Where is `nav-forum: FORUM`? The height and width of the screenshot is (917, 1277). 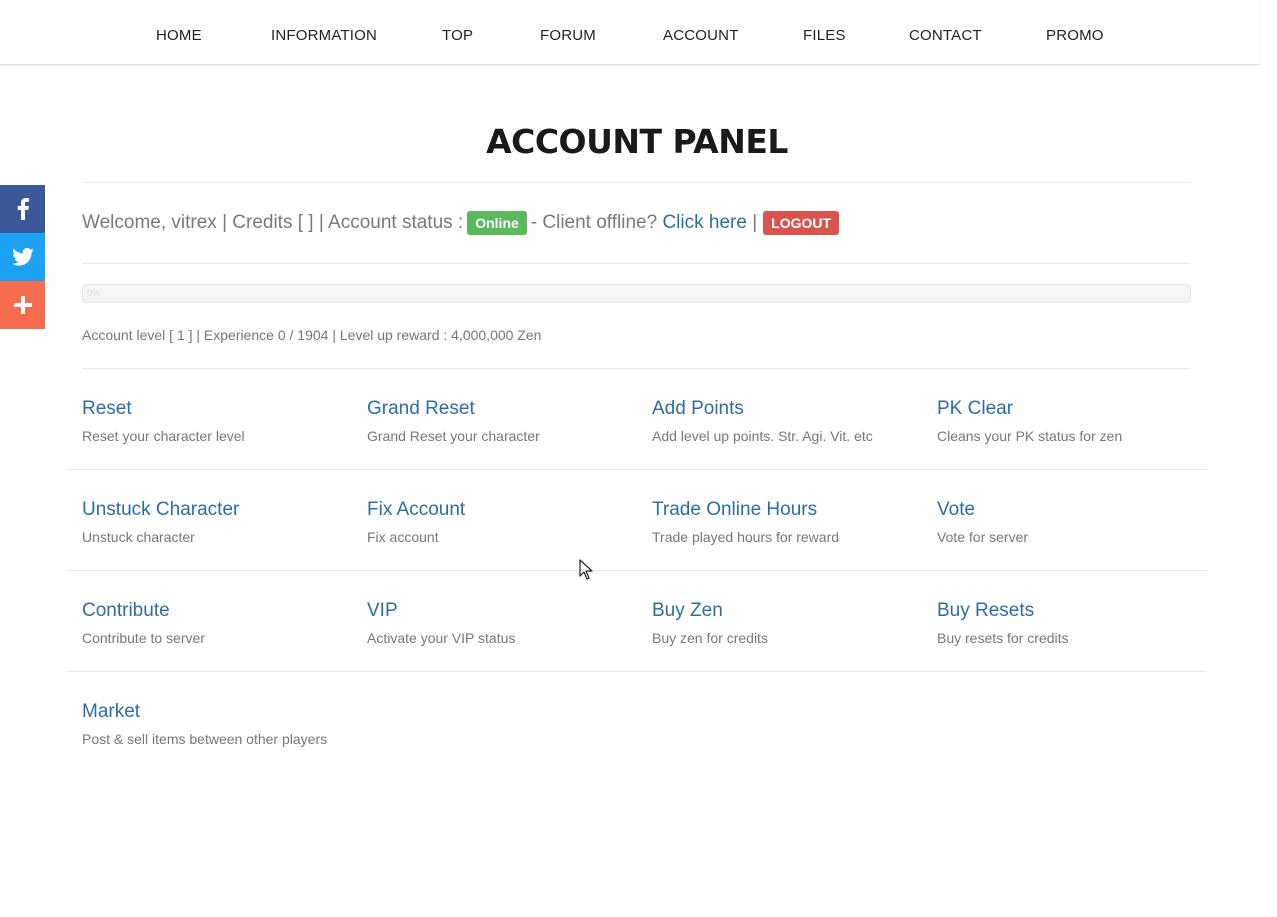
nav-forum: FORUM is located at coordinates (568, 35).